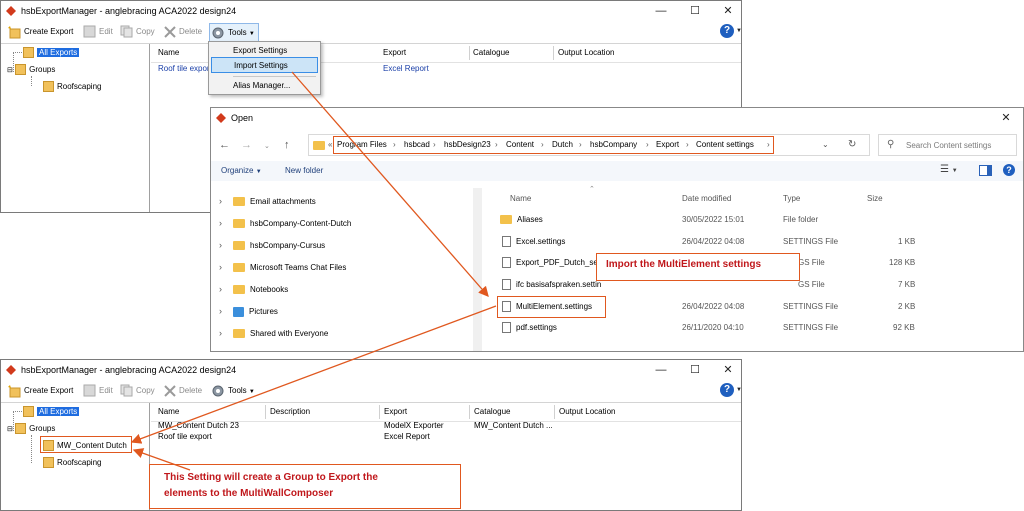  Describe the element at coordinates (185, 68) in the screenshot. I see `cell-name: Roof tile export` at that location.